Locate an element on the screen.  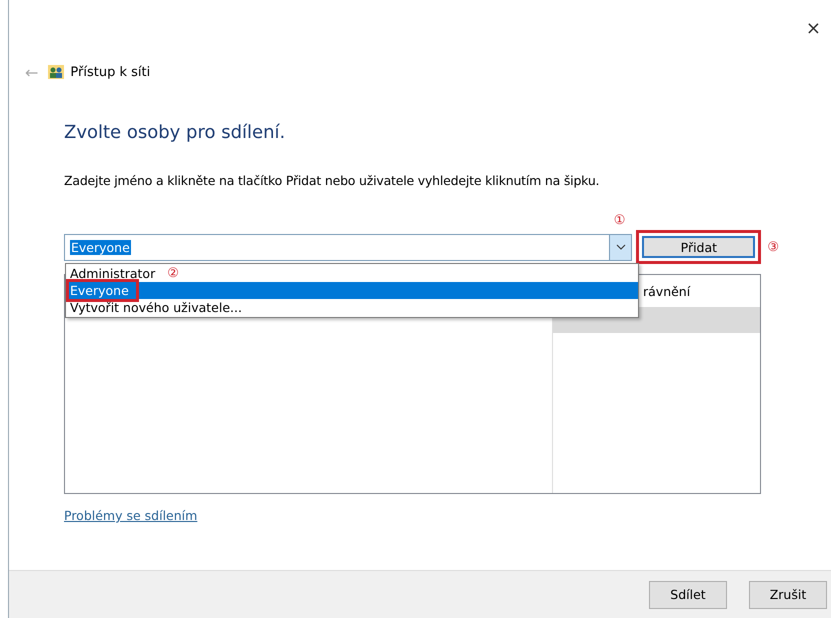
step-marker: ① is located at coordinates (620, 220).